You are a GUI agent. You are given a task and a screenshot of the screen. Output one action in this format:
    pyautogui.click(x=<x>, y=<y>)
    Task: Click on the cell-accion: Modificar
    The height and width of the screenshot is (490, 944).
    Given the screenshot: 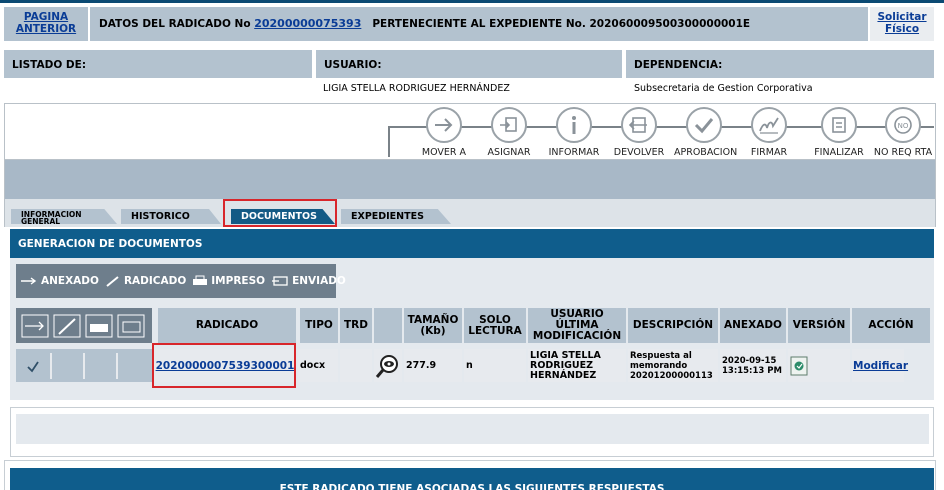 What is the action you would take?
    pyautogui.click(x=880, y=365)
    